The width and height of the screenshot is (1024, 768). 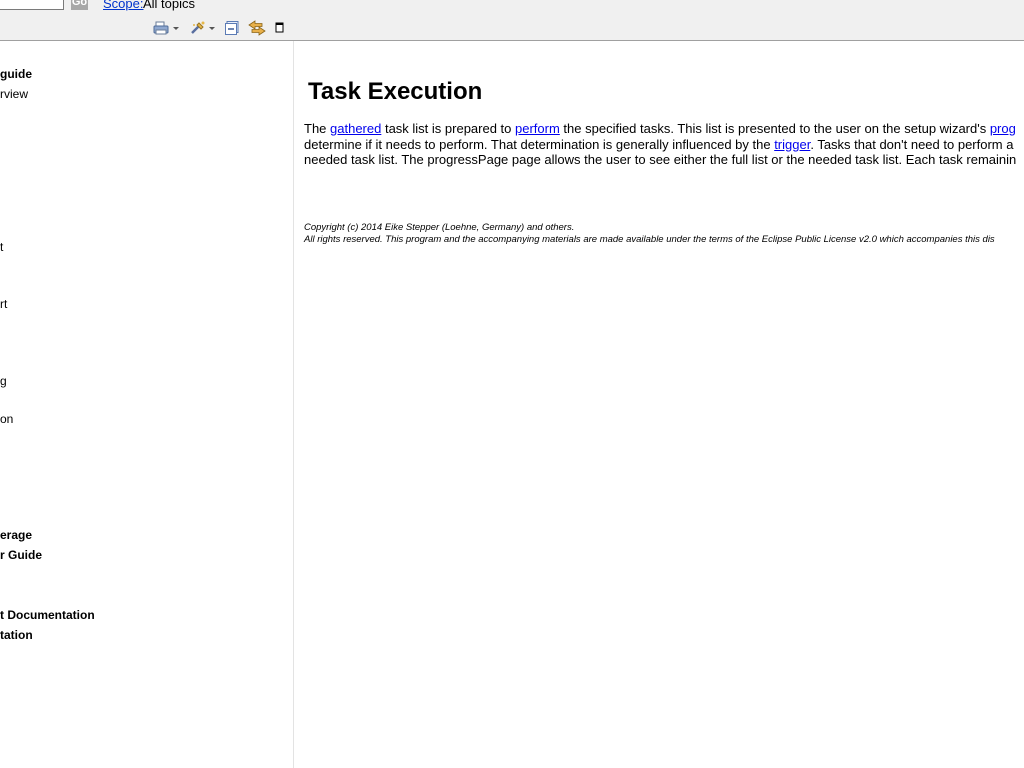 I want to click on toc-item: on, so click(x=6, y=419).